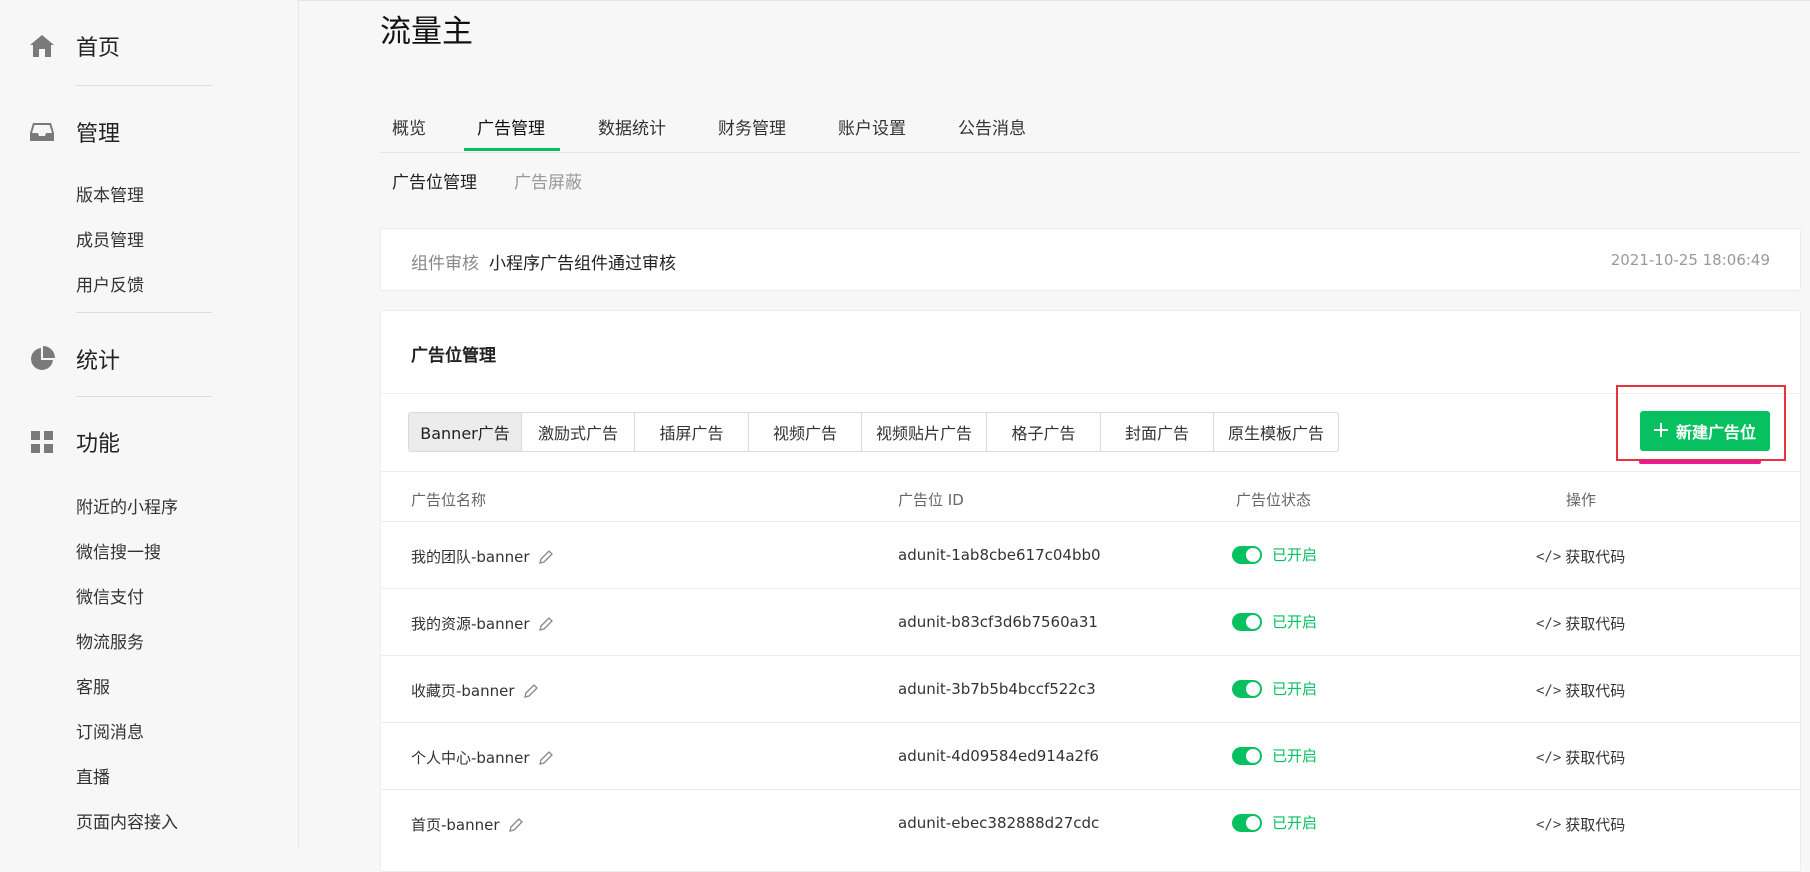  I want to click on ad-unit-name-cell: 首页-banner, so click(467, 824).